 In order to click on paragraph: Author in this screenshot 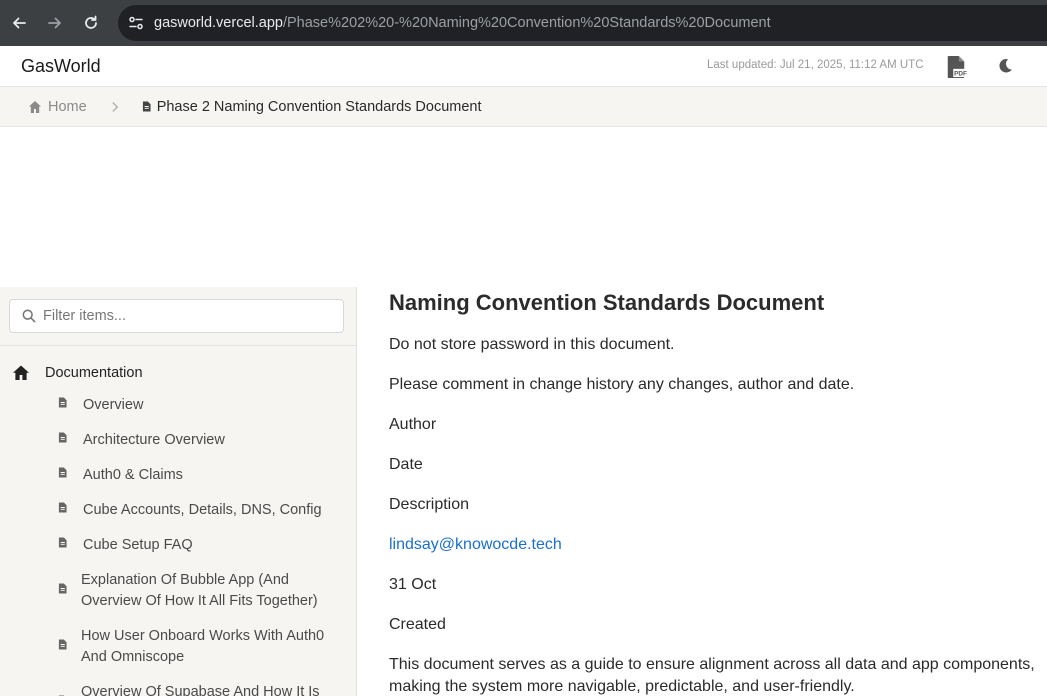, I will do `click(413, 424)`.